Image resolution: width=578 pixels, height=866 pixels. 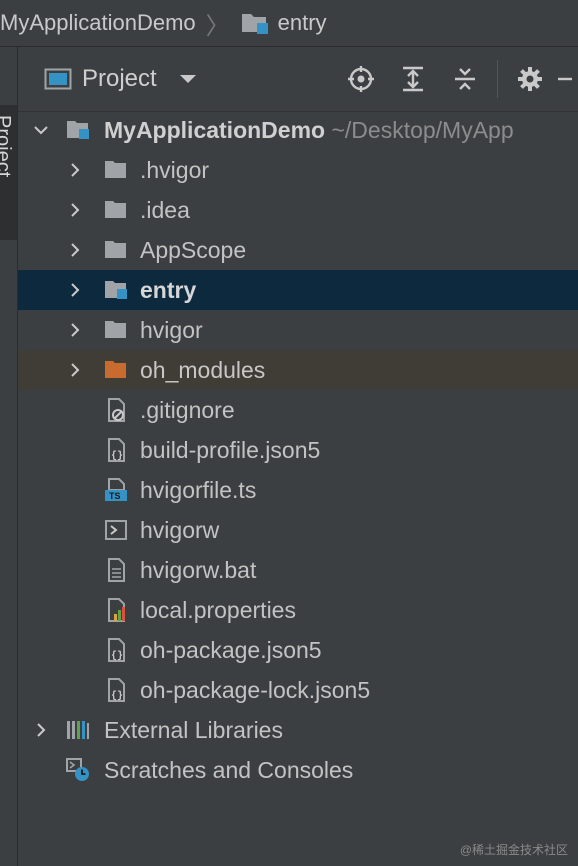 I want to click on properties-file-icon, so click(x=116, y=610).